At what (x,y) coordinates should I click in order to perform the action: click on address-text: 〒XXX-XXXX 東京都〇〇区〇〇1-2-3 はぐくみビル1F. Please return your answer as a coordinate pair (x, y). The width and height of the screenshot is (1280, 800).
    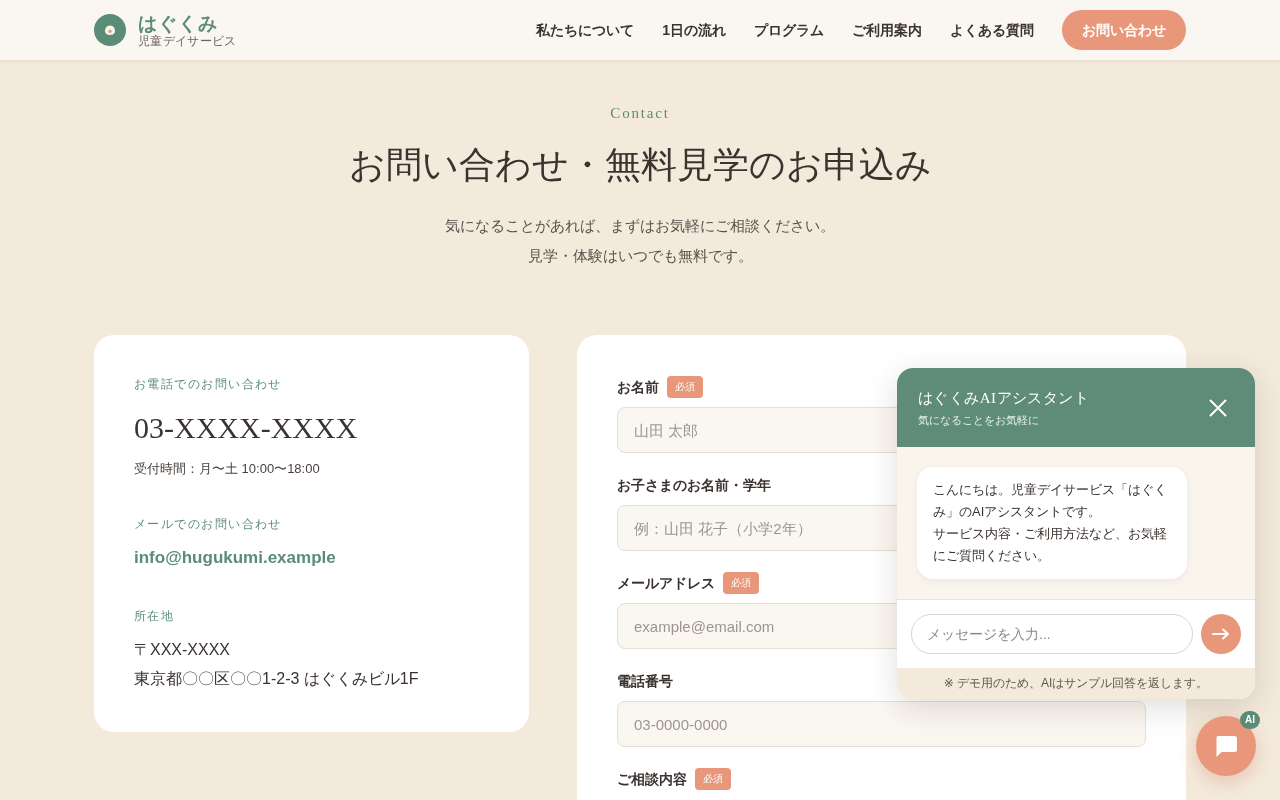
    Looking at the image, I should click on (277, 664).